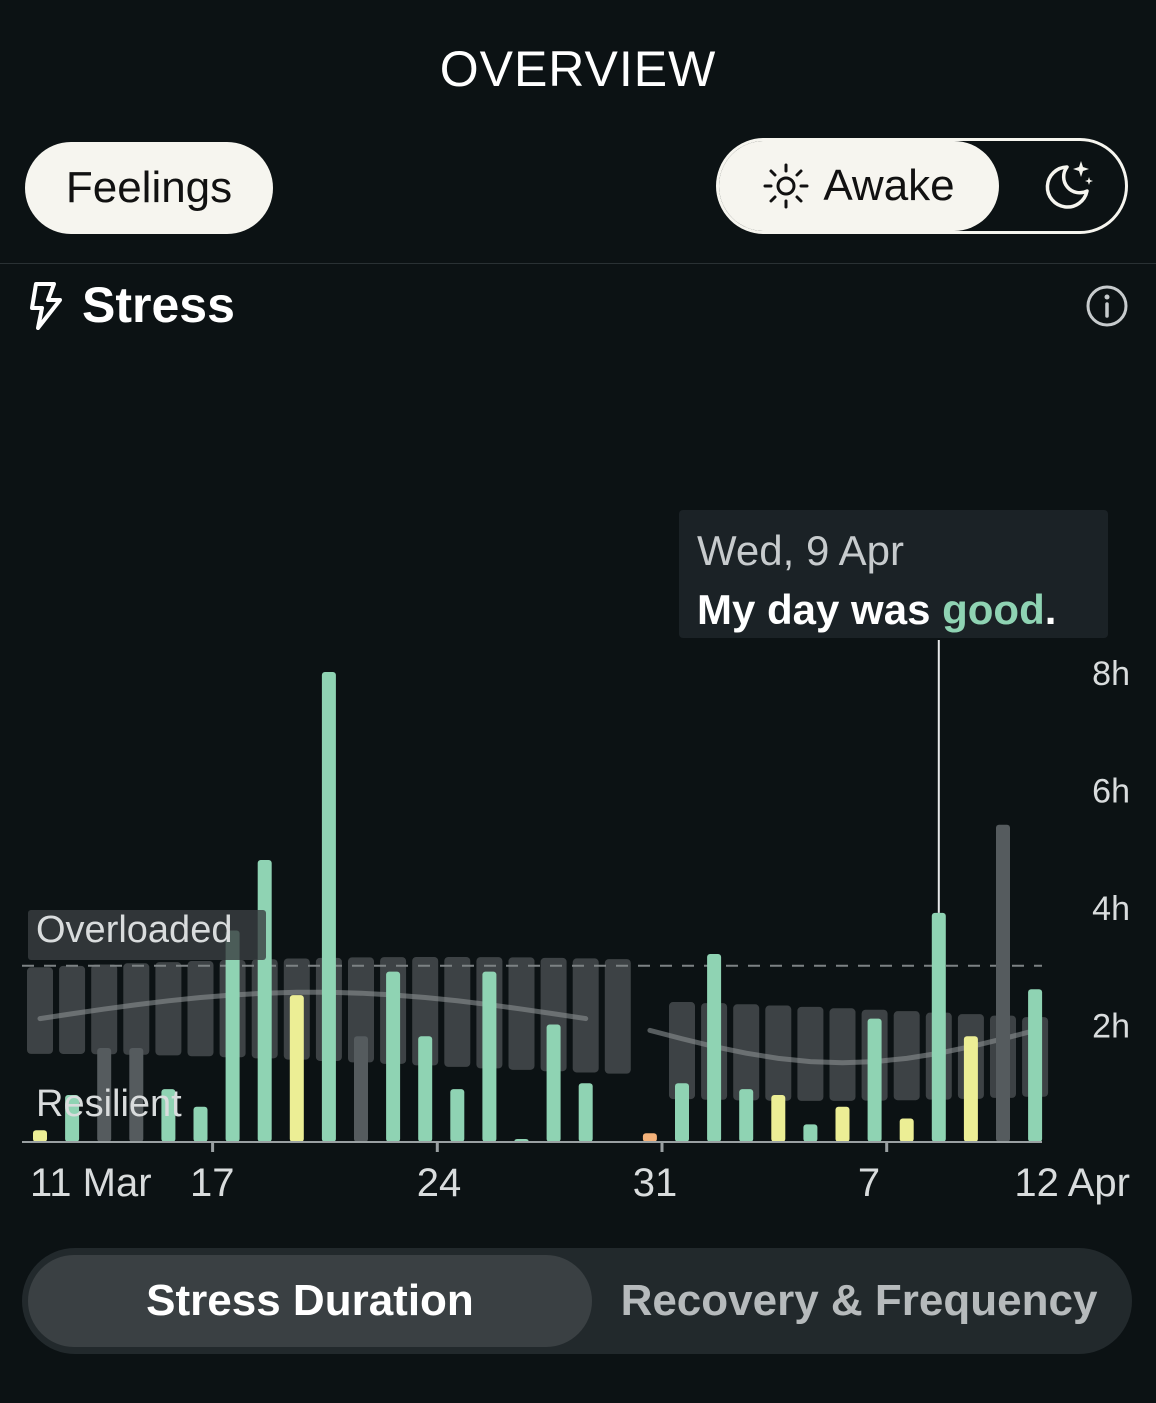 This screenshot has height=1403, width=1156. Describe the element at coordinates (585, 1112) in the screenshot. I see `stress-bar-28-Mar` at that location.